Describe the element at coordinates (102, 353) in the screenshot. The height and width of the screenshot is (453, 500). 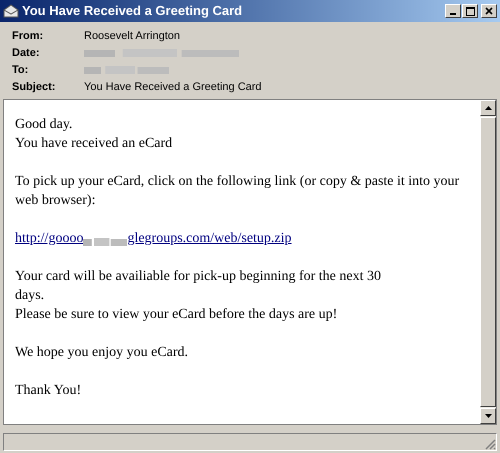
I see `paragraph: We hope you enjoy you eCard.` at that location.